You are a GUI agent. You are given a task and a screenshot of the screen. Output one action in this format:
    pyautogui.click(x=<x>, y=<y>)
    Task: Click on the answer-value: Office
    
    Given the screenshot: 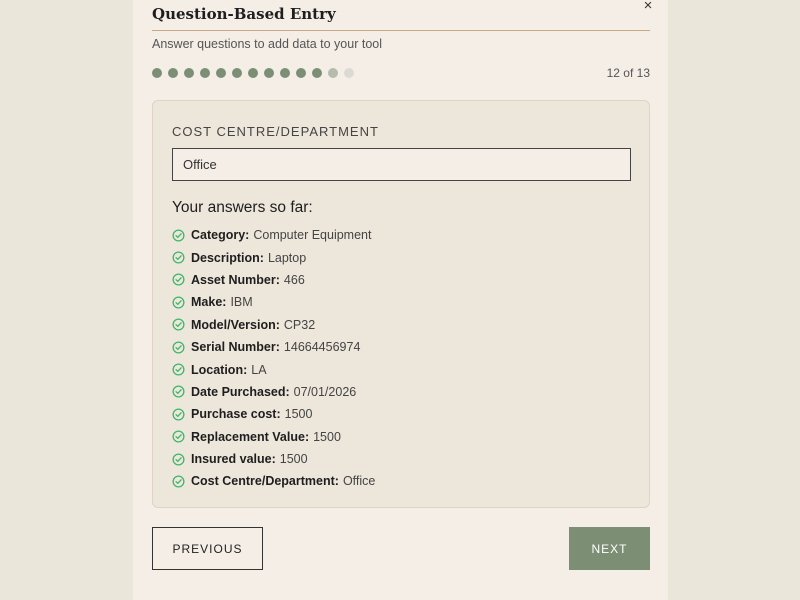 What is the action you would take?
    pyautogui.click(x=359, y=481)
    